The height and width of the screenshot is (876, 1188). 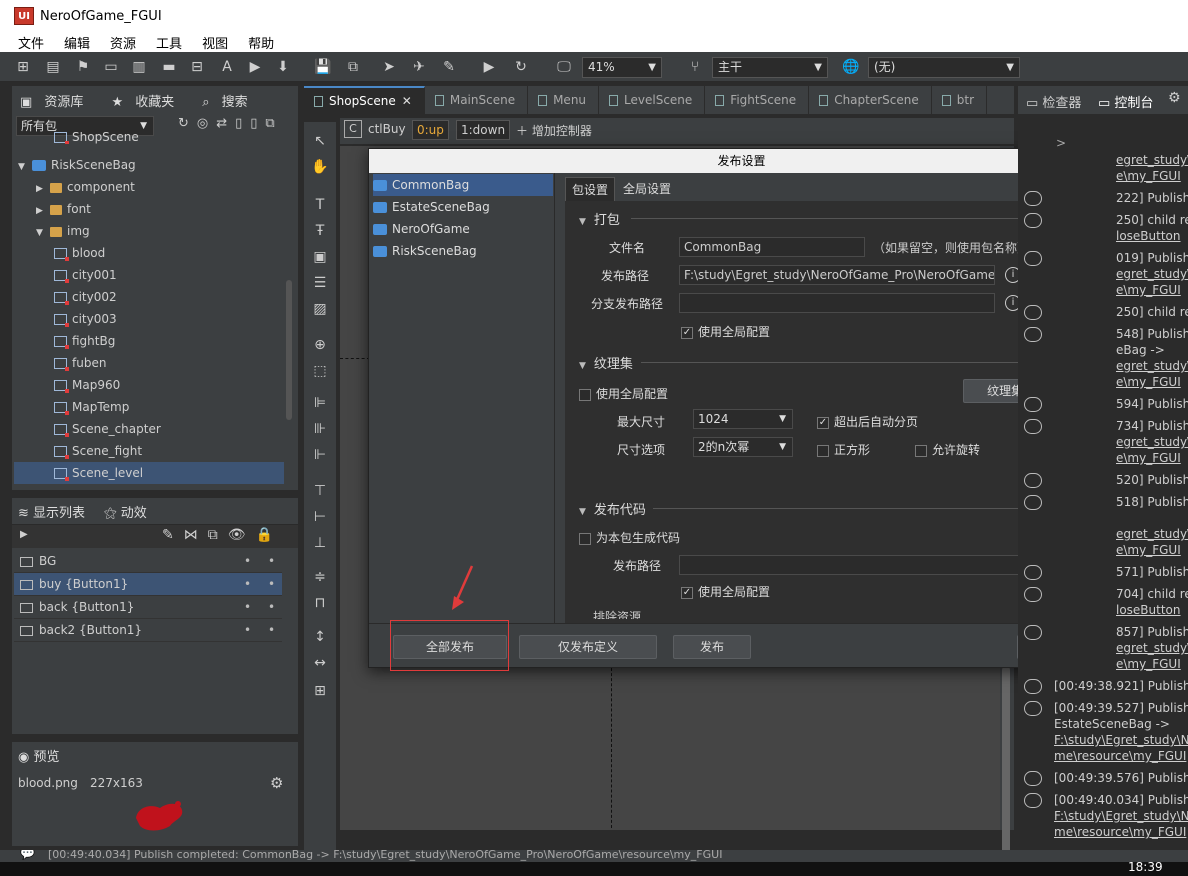 I want to click on list-icon: ☰, so click(x=320, y=283).